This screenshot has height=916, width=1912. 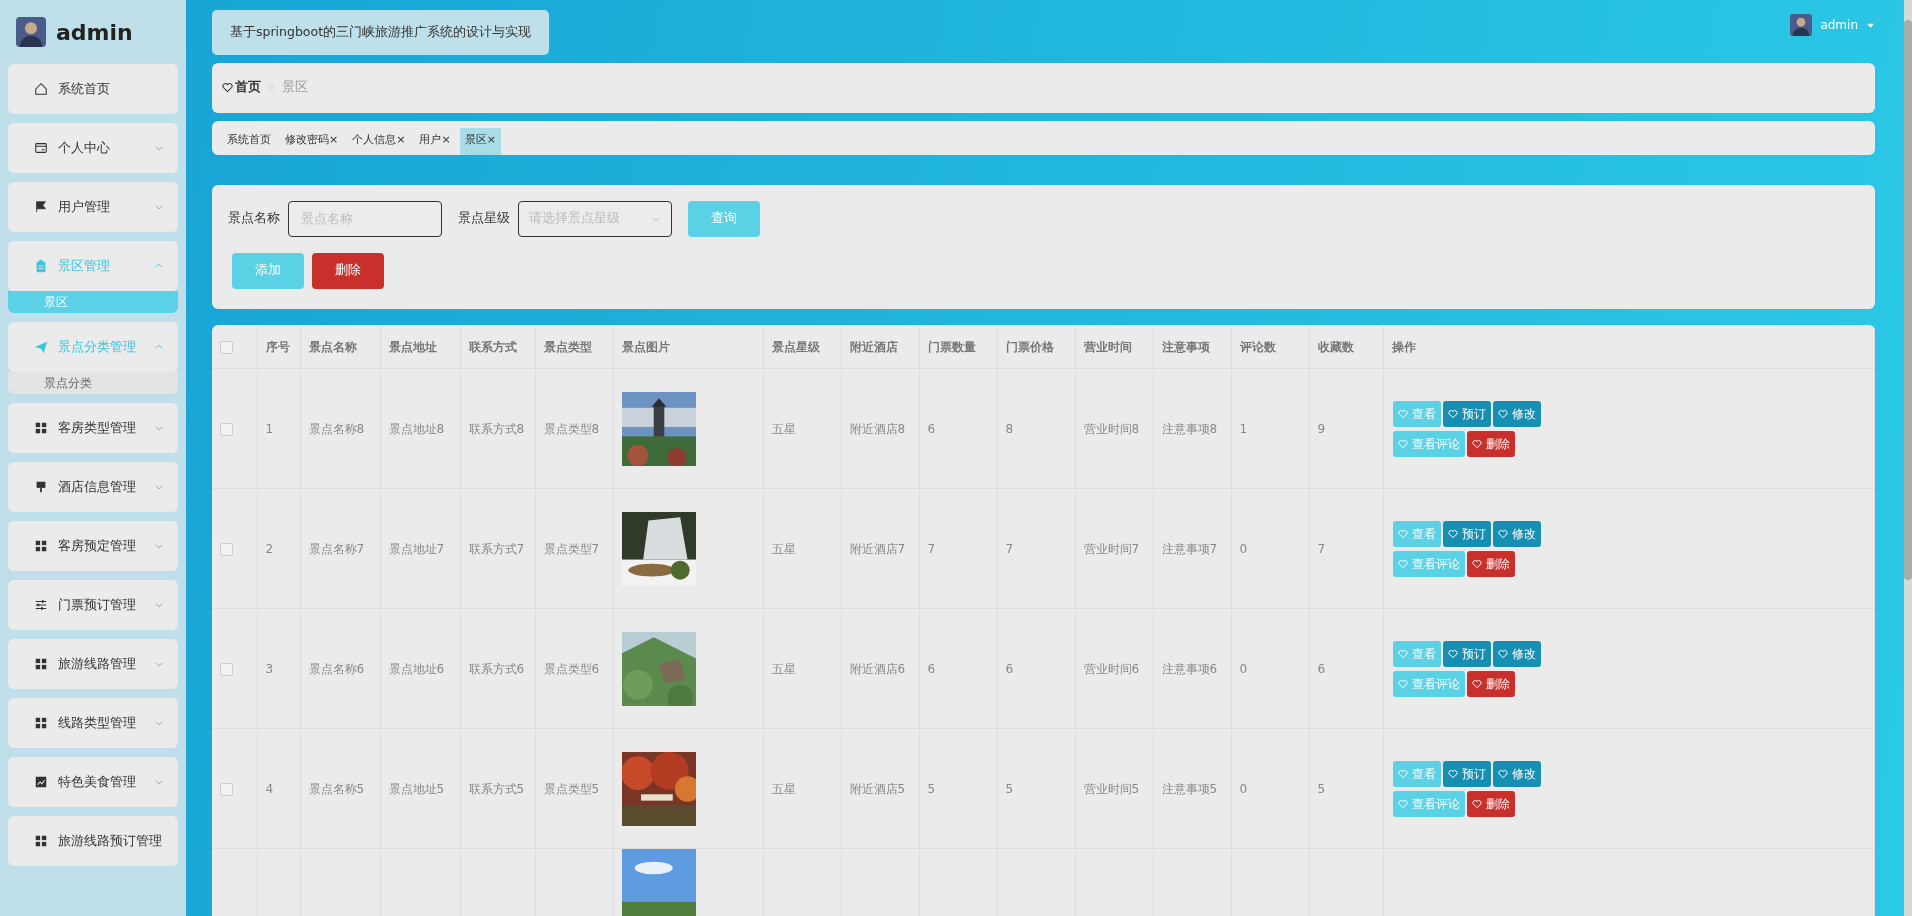 What do you see at coordinates (1189, 548) in the screenshot?
I see `table-cell: 注意事项7` at bounding box center [1189, 548].